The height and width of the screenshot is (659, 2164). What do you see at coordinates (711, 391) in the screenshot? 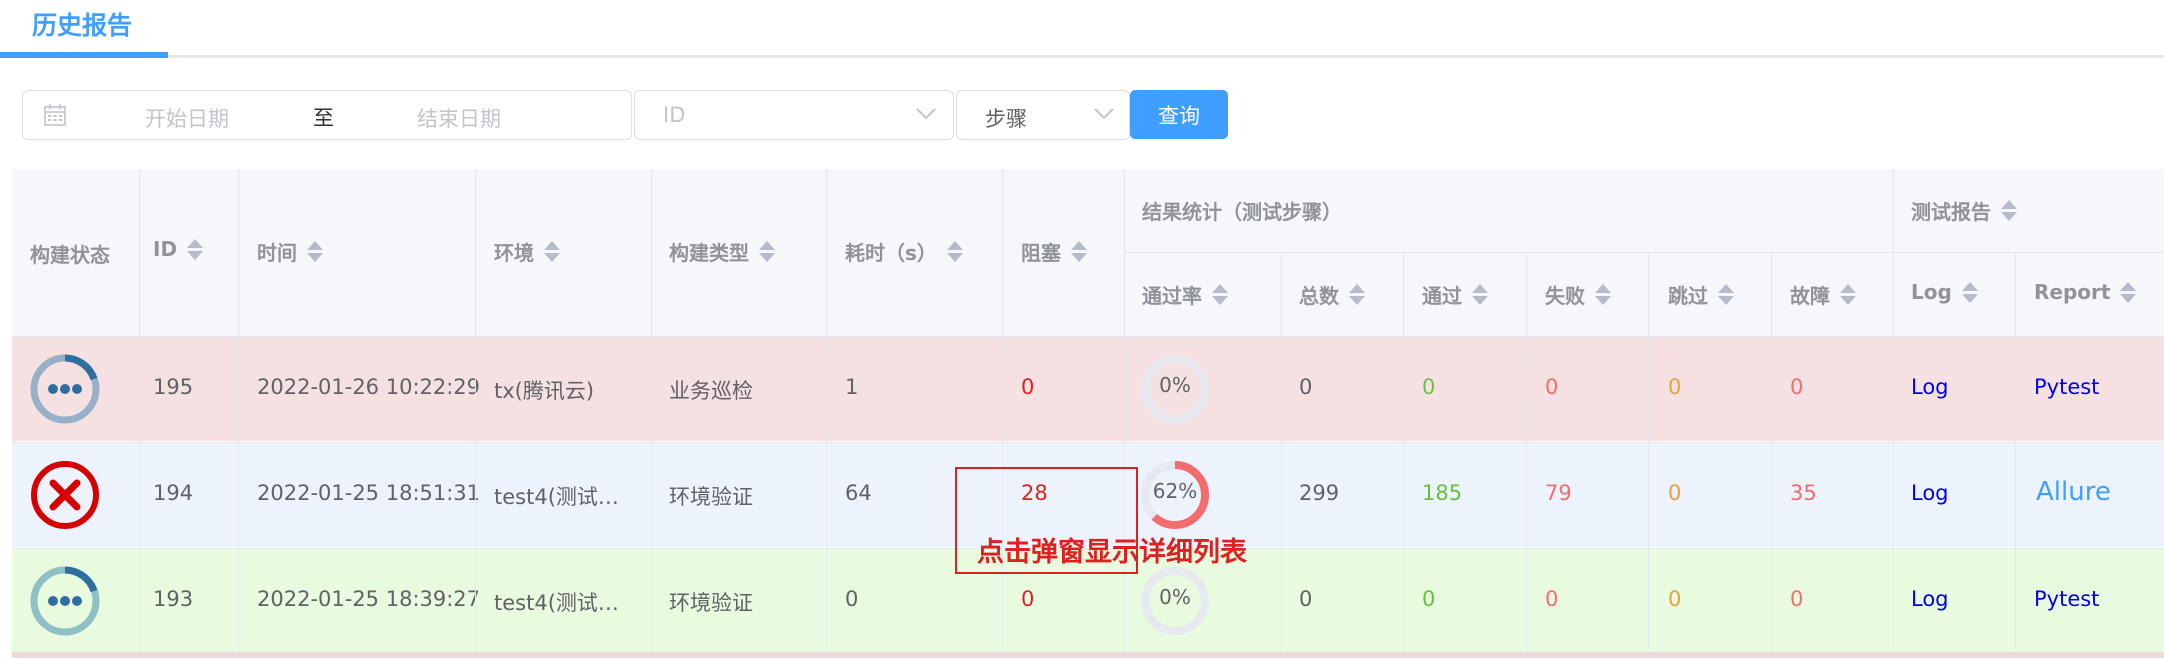
I see `row-build-type: 业务巡检` at bounding box center [711, 391].